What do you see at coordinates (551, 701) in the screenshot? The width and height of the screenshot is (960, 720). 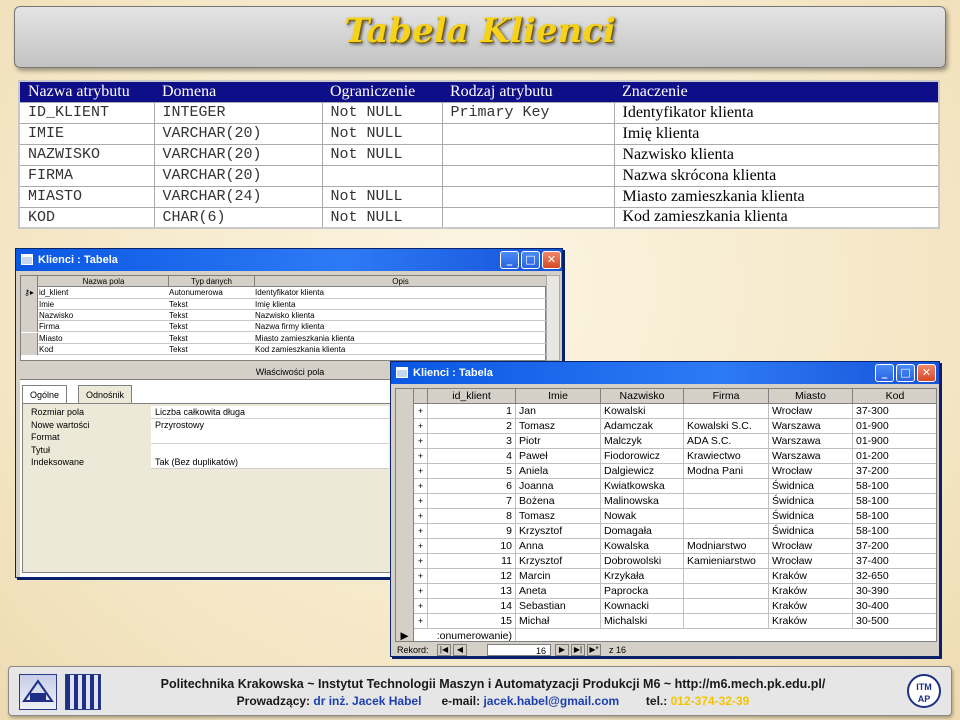 I see `email-link: jacek.habel@gmail.com` at bounding box center [551, 701].